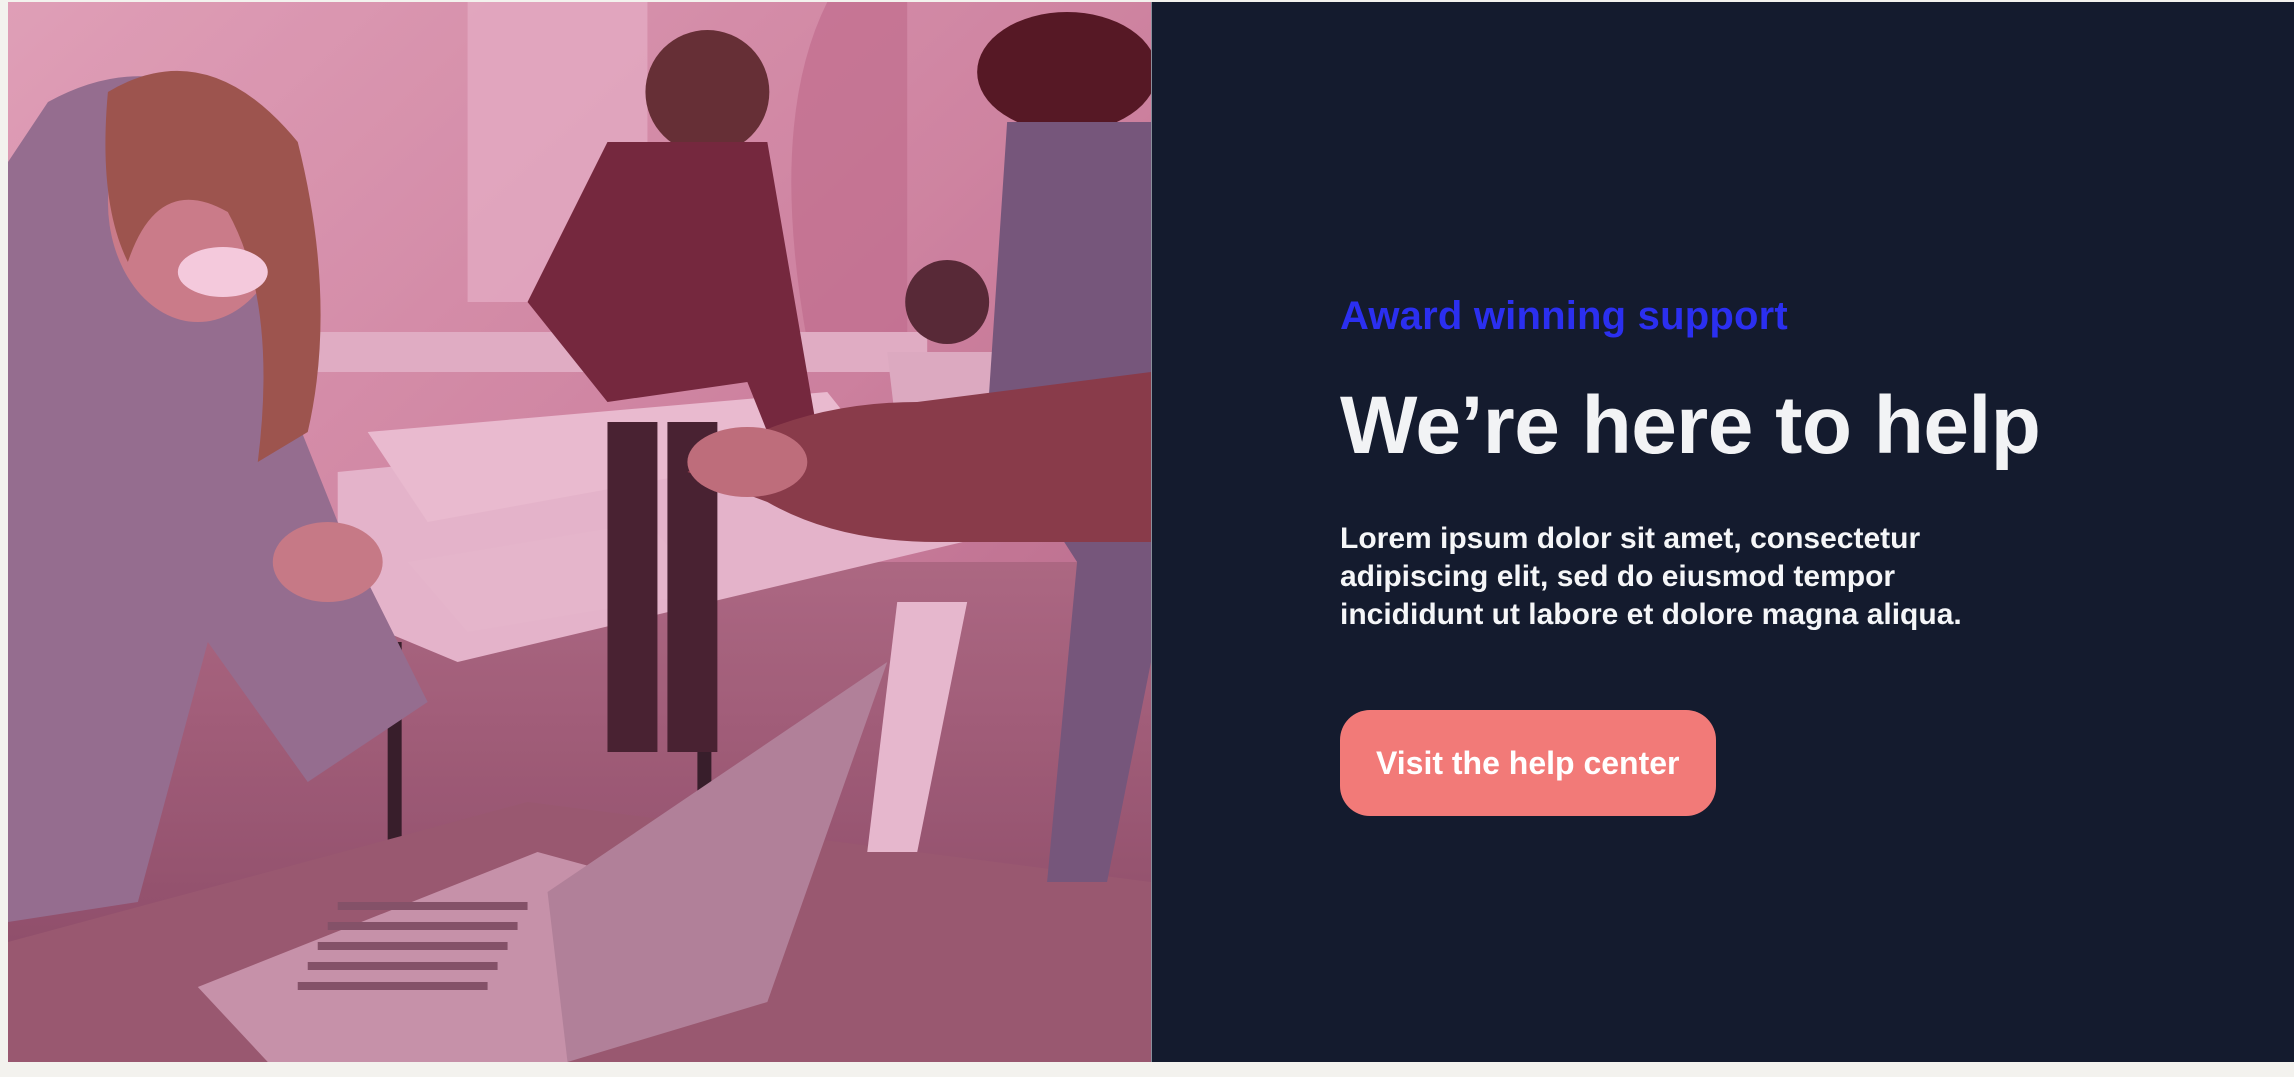  Describe the element at coordinates (1690, 425) in the screenshot. I see `page-title: We’re here to help` at that location.